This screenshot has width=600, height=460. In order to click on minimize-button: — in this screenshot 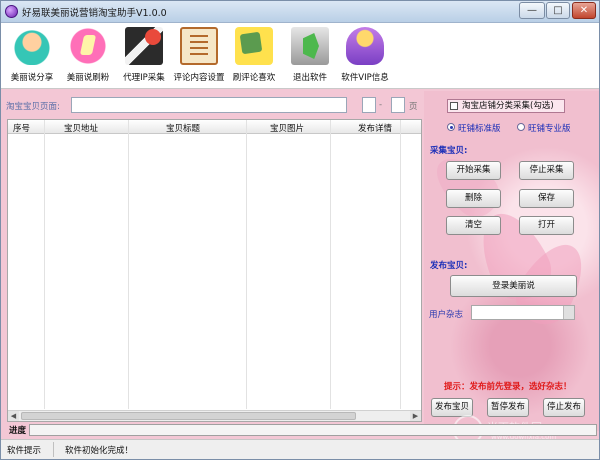, I will do `click(532, 10)`.